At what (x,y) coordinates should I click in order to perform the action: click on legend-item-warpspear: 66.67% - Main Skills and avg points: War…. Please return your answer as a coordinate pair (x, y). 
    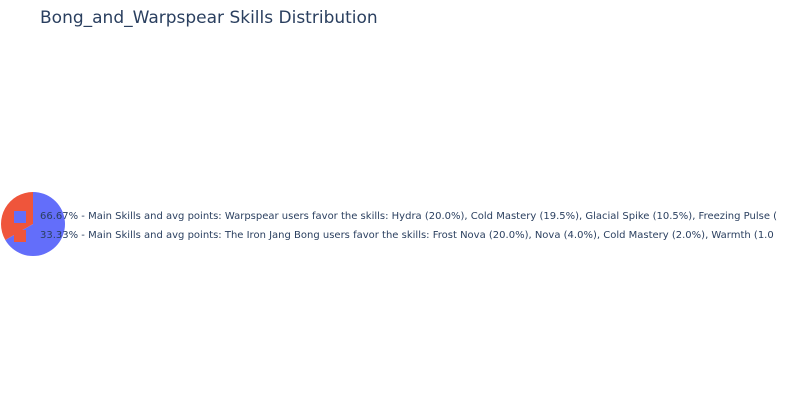
    Looking at the image, I should click on (395, 216).